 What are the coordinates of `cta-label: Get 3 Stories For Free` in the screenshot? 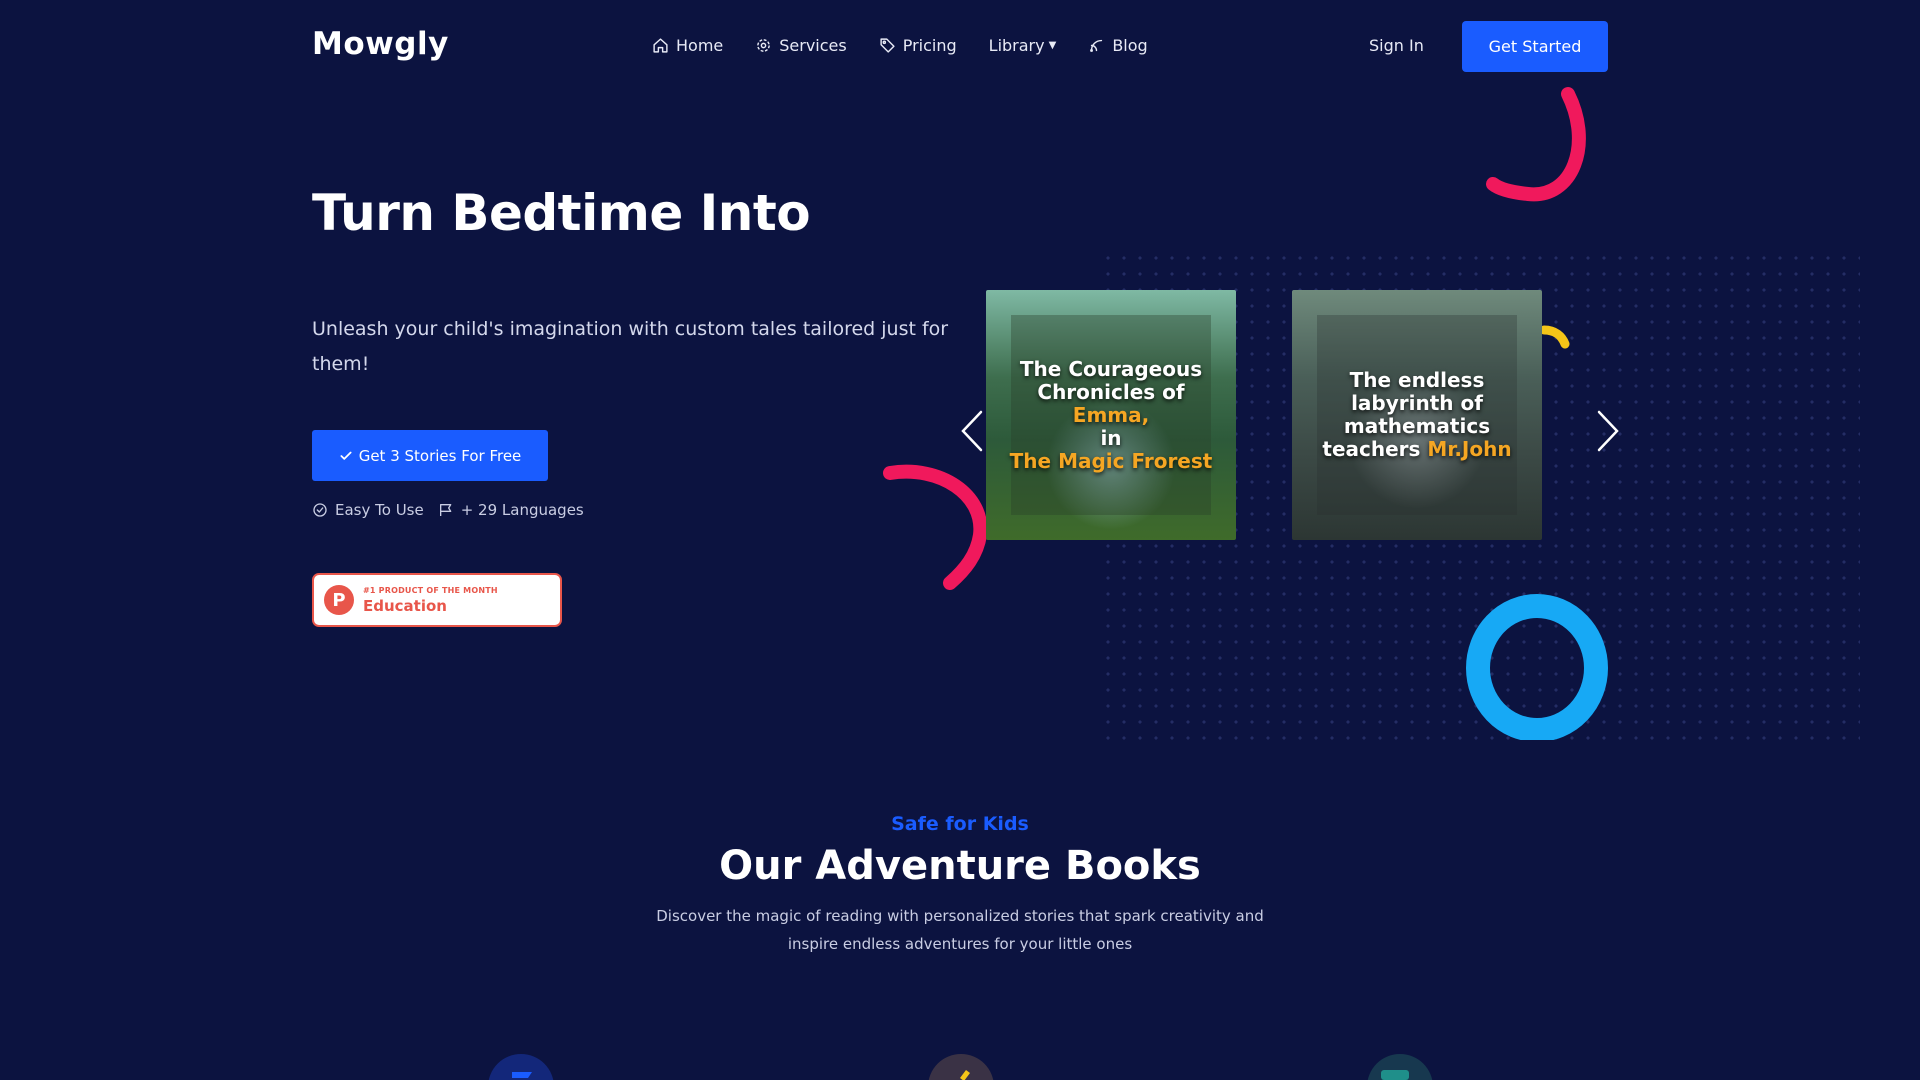 It's located at (440, 455).